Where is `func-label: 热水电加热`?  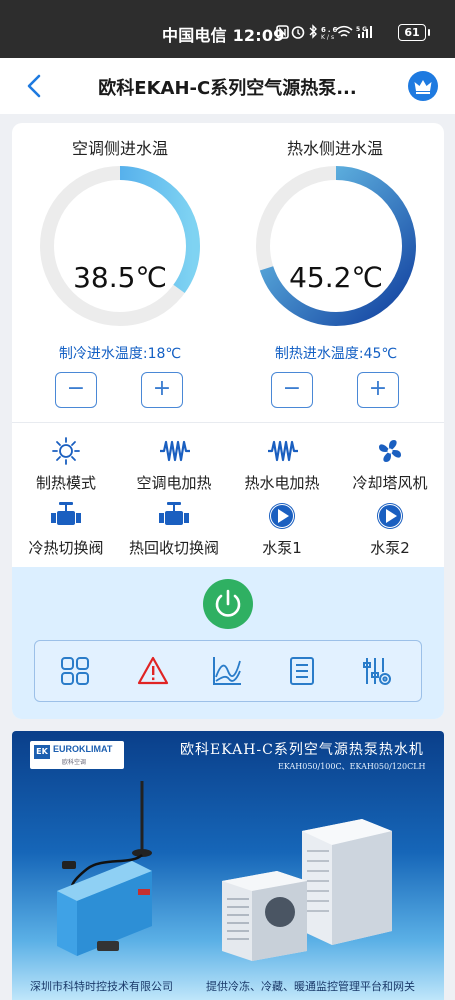
func-label: 热水电加热 is located at coordinates (282, 483).